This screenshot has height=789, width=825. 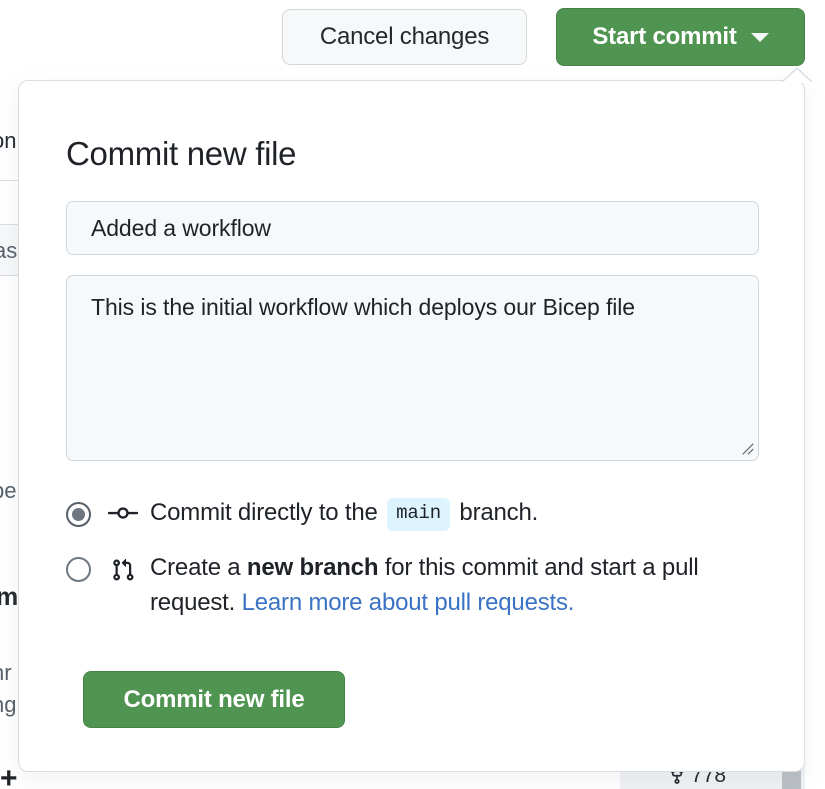 I want to click on start-commit-button: Start commit, so click(x=680, y=37).